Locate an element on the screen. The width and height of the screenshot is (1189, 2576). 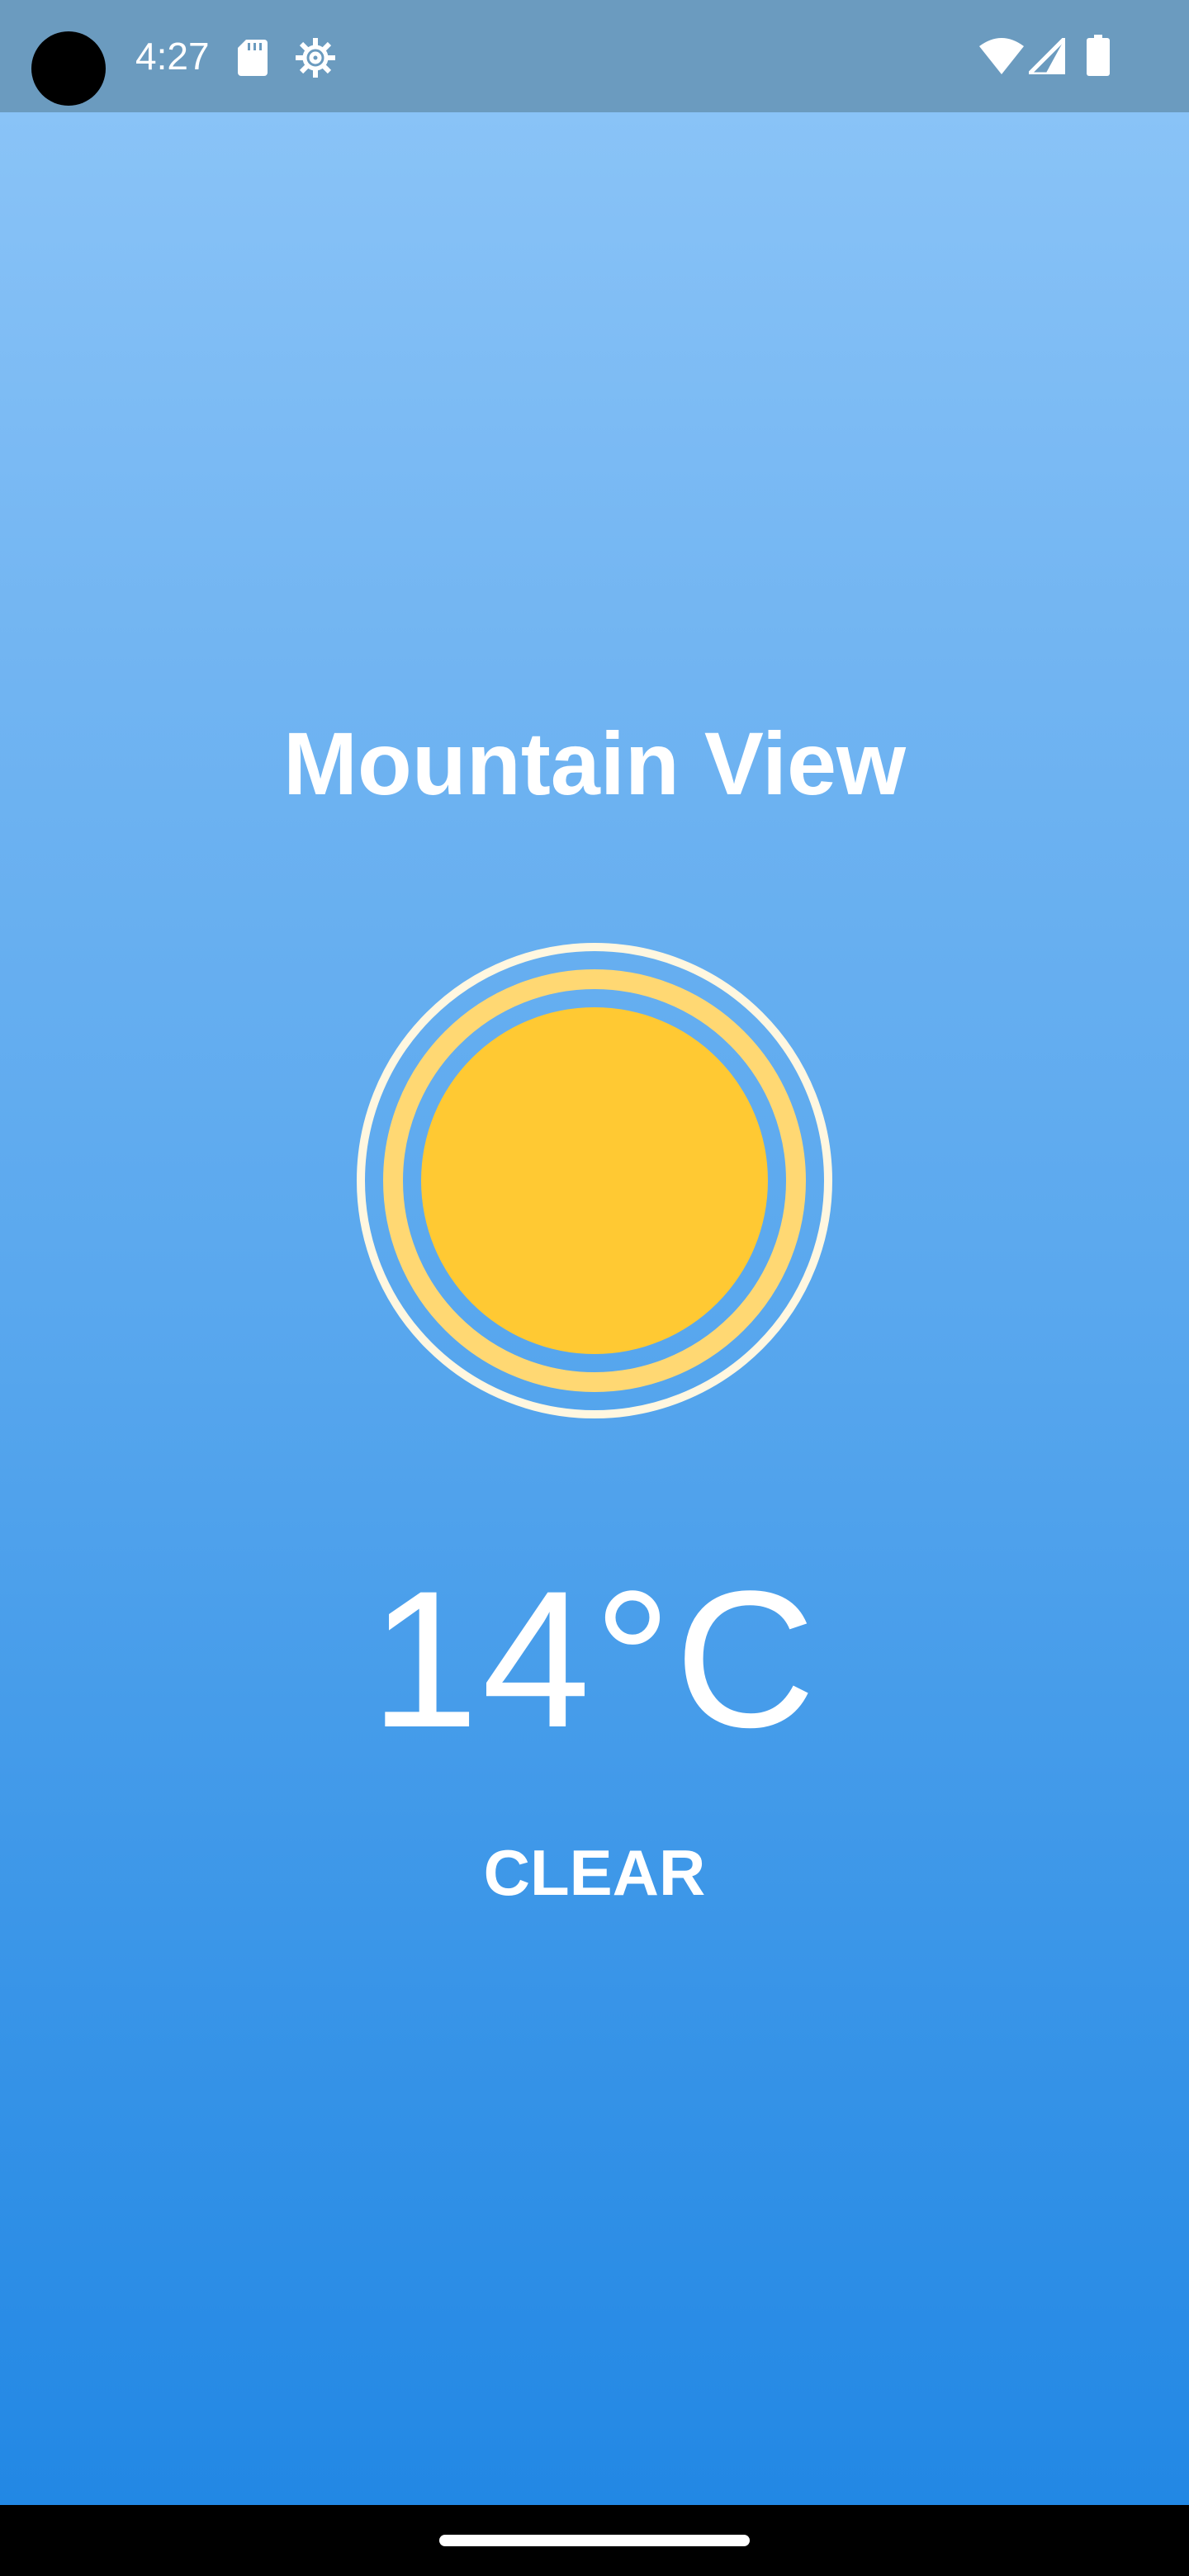
wifi-icon is located at coordinates (1001, 56).